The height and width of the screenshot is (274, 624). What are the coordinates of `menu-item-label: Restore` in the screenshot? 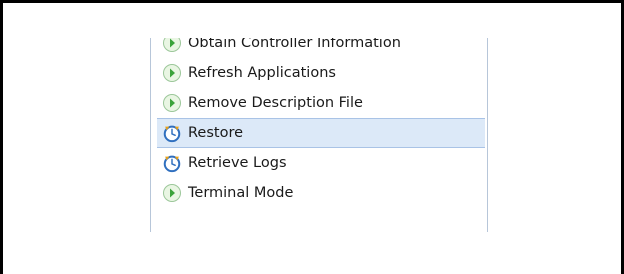 It's located at (216, 133).